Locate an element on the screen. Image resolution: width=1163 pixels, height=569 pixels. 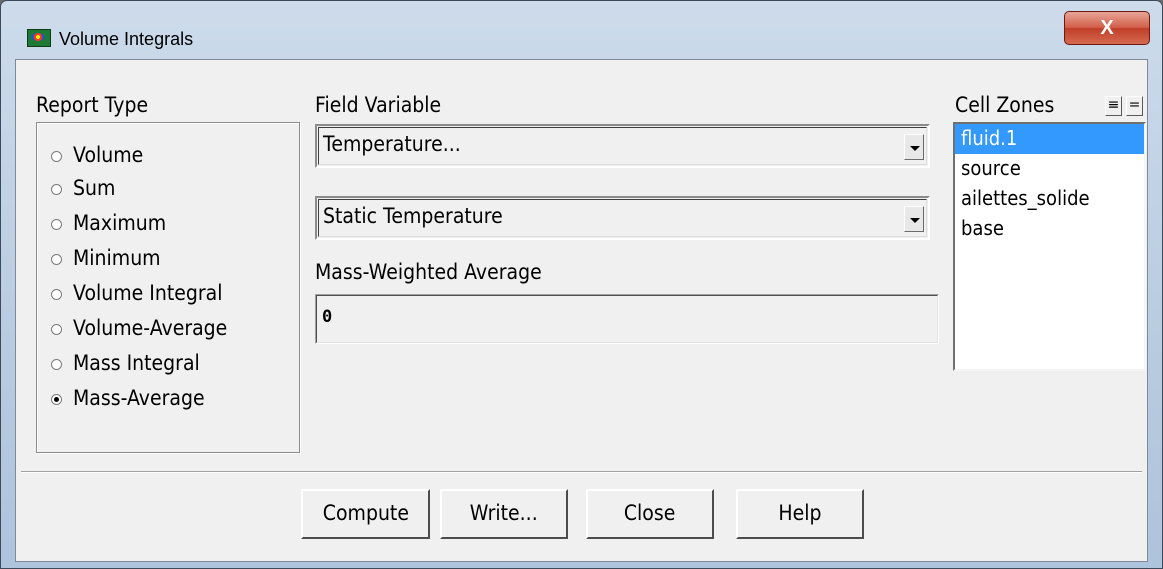
divider is located at coordinates (581, 472).